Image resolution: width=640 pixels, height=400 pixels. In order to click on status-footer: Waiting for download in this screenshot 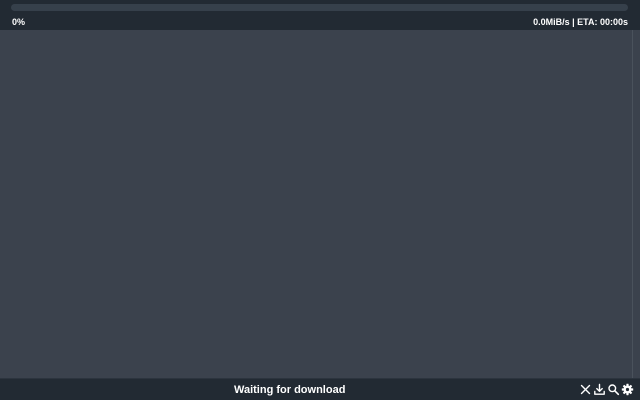, I will do `click(320, 389)`.